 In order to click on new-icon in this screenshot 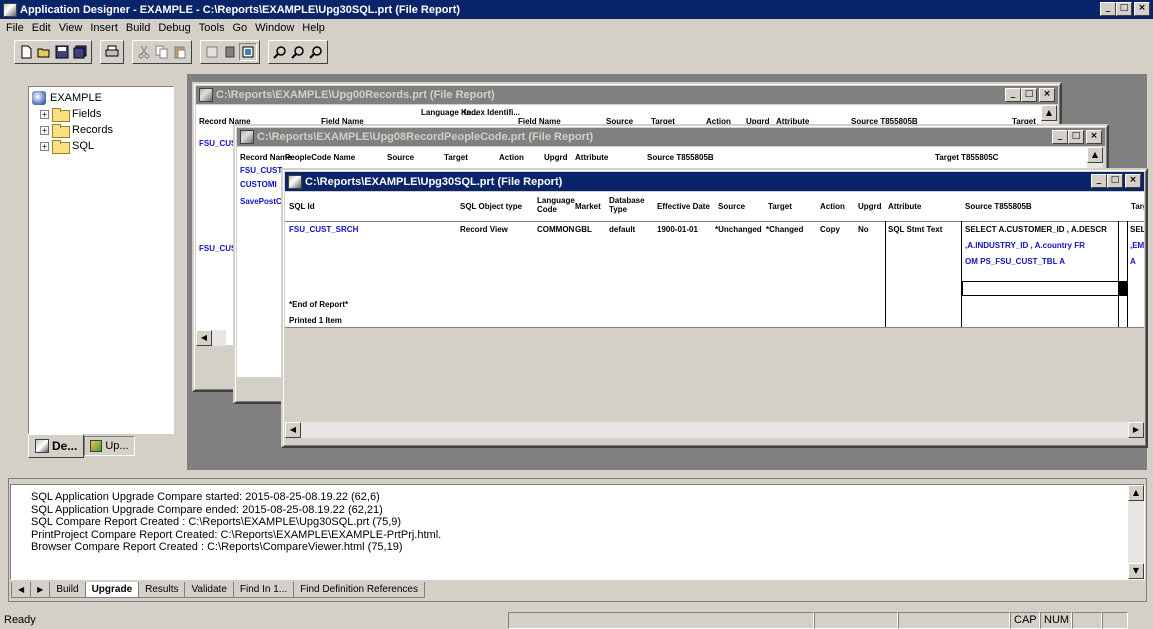, I will do `click(26, 52)`.